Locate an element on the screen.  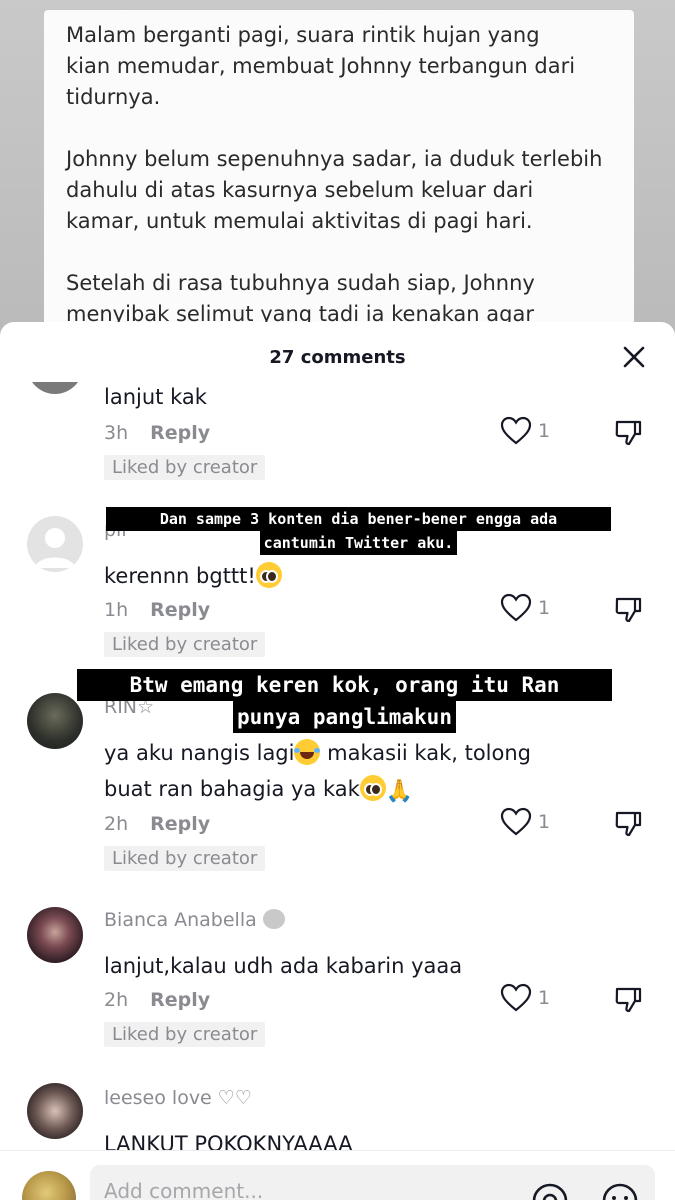
default-avatar-icon is located at coordinates (55, 548).